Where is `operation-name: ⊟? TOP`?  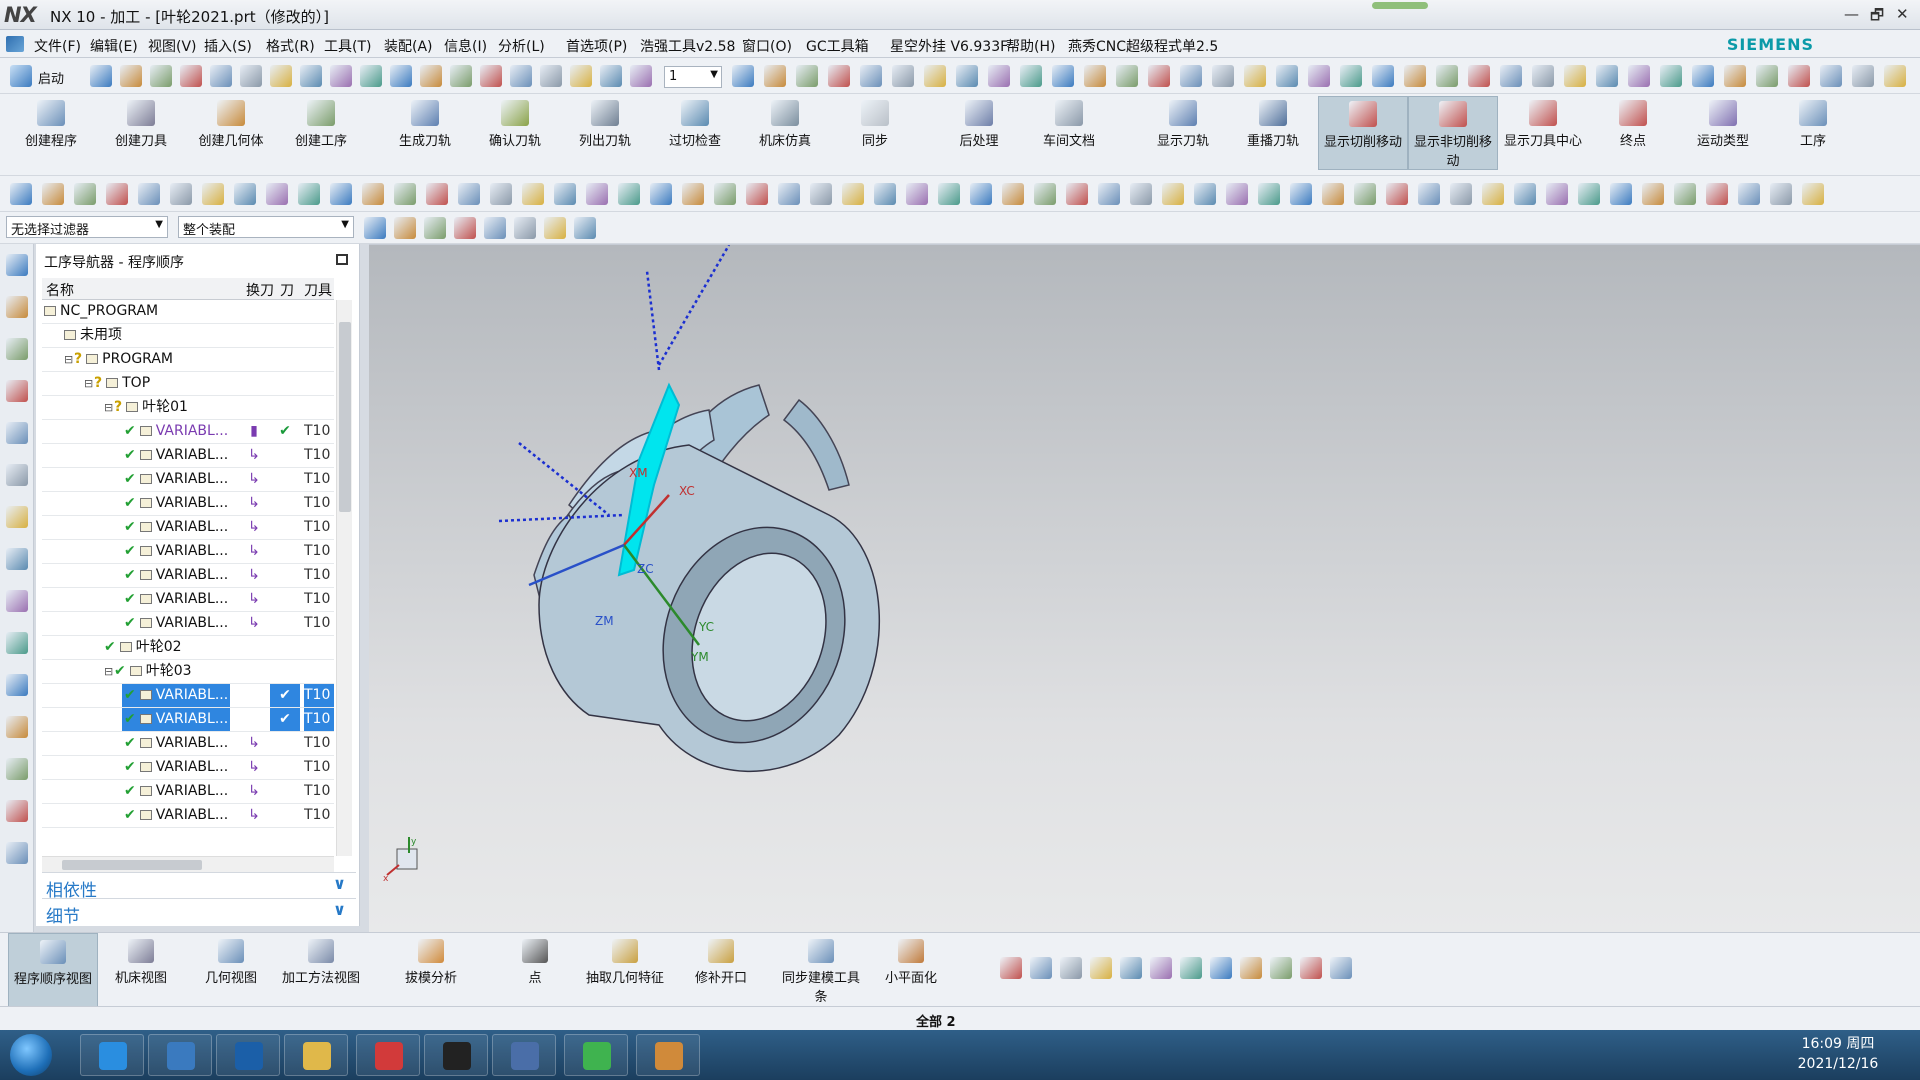
operation-name: ⊟? TOP is located at coordinates (117, 383).